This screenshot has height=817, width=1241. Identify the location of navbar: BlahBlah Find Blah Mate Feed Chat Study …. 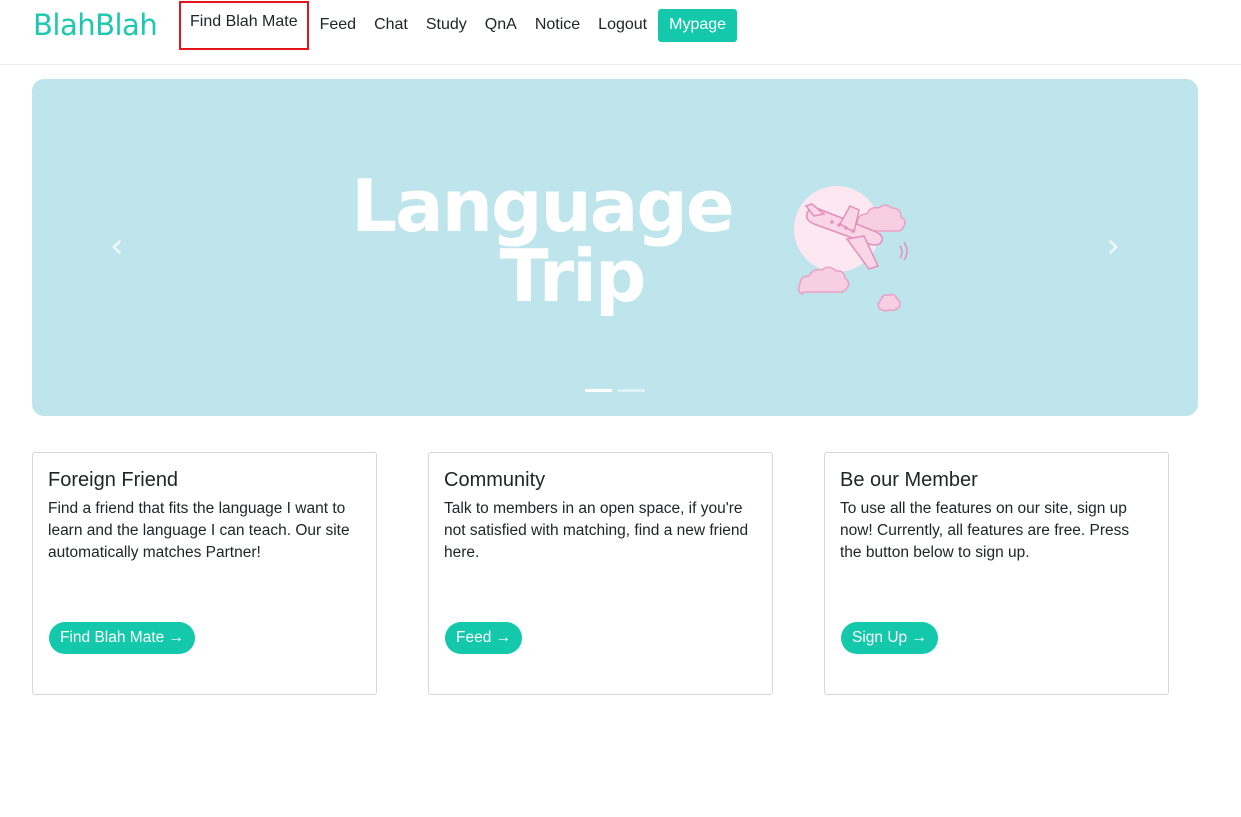
(620, 32).